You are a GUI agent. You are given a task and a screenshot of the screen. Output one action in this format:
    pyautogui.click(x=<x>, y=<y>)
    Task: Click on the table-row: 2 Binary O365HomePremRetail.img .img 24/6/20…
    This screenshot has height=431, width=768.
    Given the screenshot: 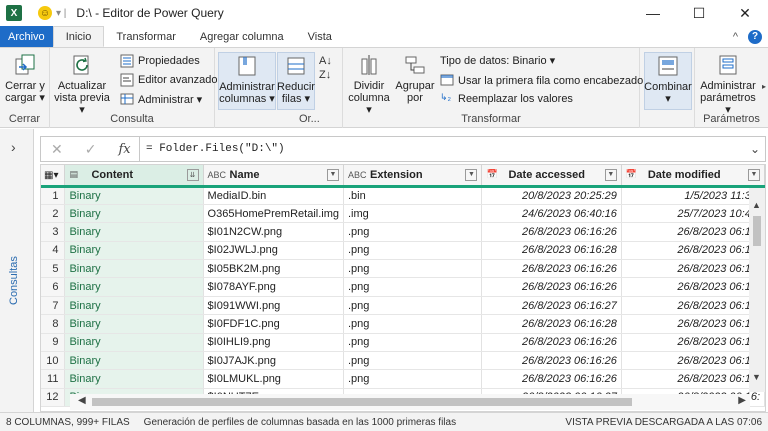 What is the action you would take?
    pyautogui.click(x=403, y=214)
    